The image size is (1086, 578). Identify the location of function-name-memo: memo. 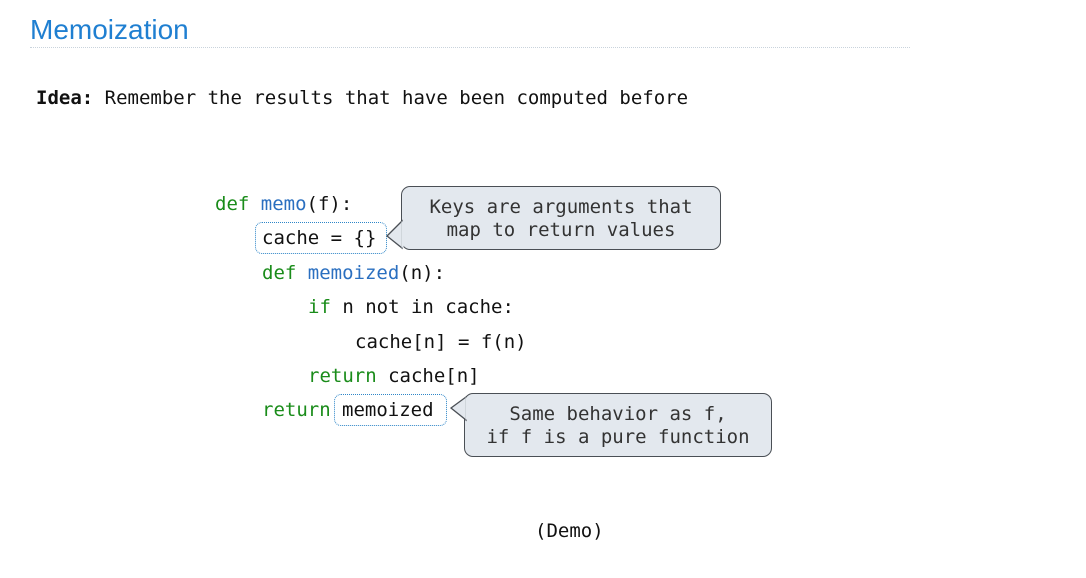
(283, 204).